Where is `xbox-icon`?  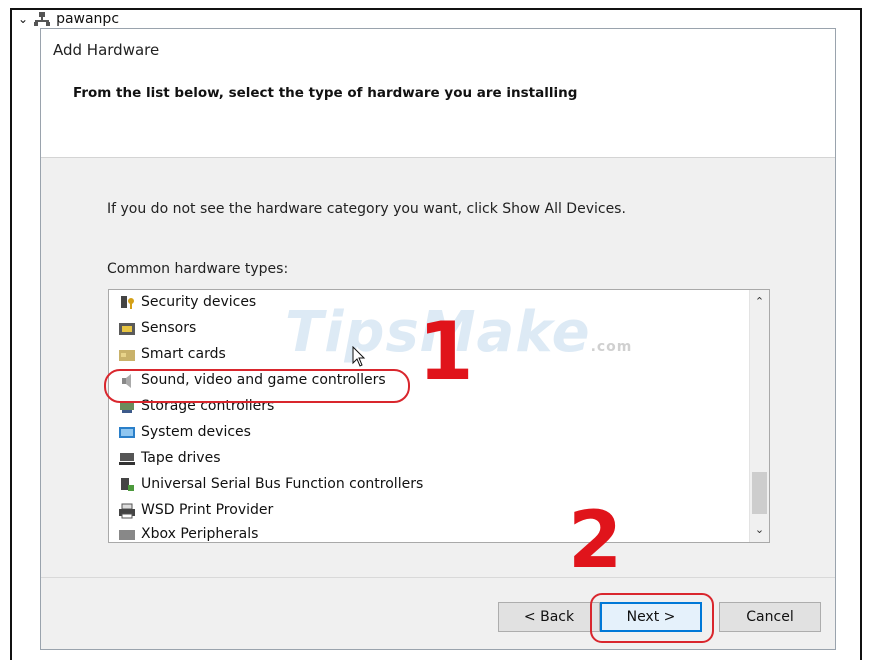 xbox-icon is located at coordinates (127, 534).